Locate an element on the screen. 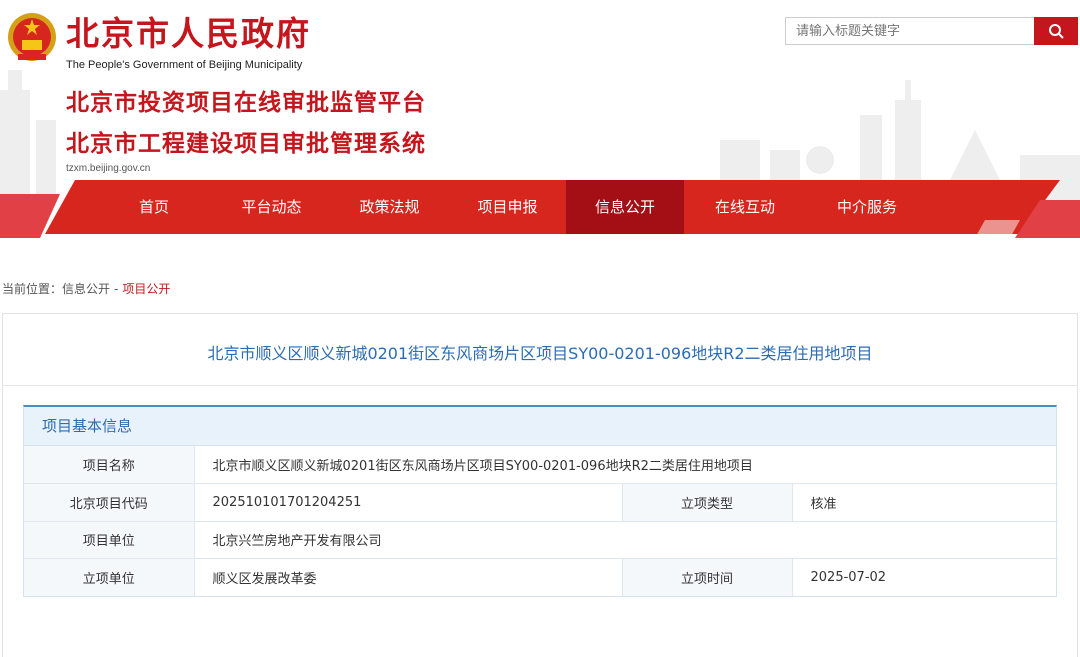 The image size is (1080, 657). search-input is located at coordinates (910, 31).